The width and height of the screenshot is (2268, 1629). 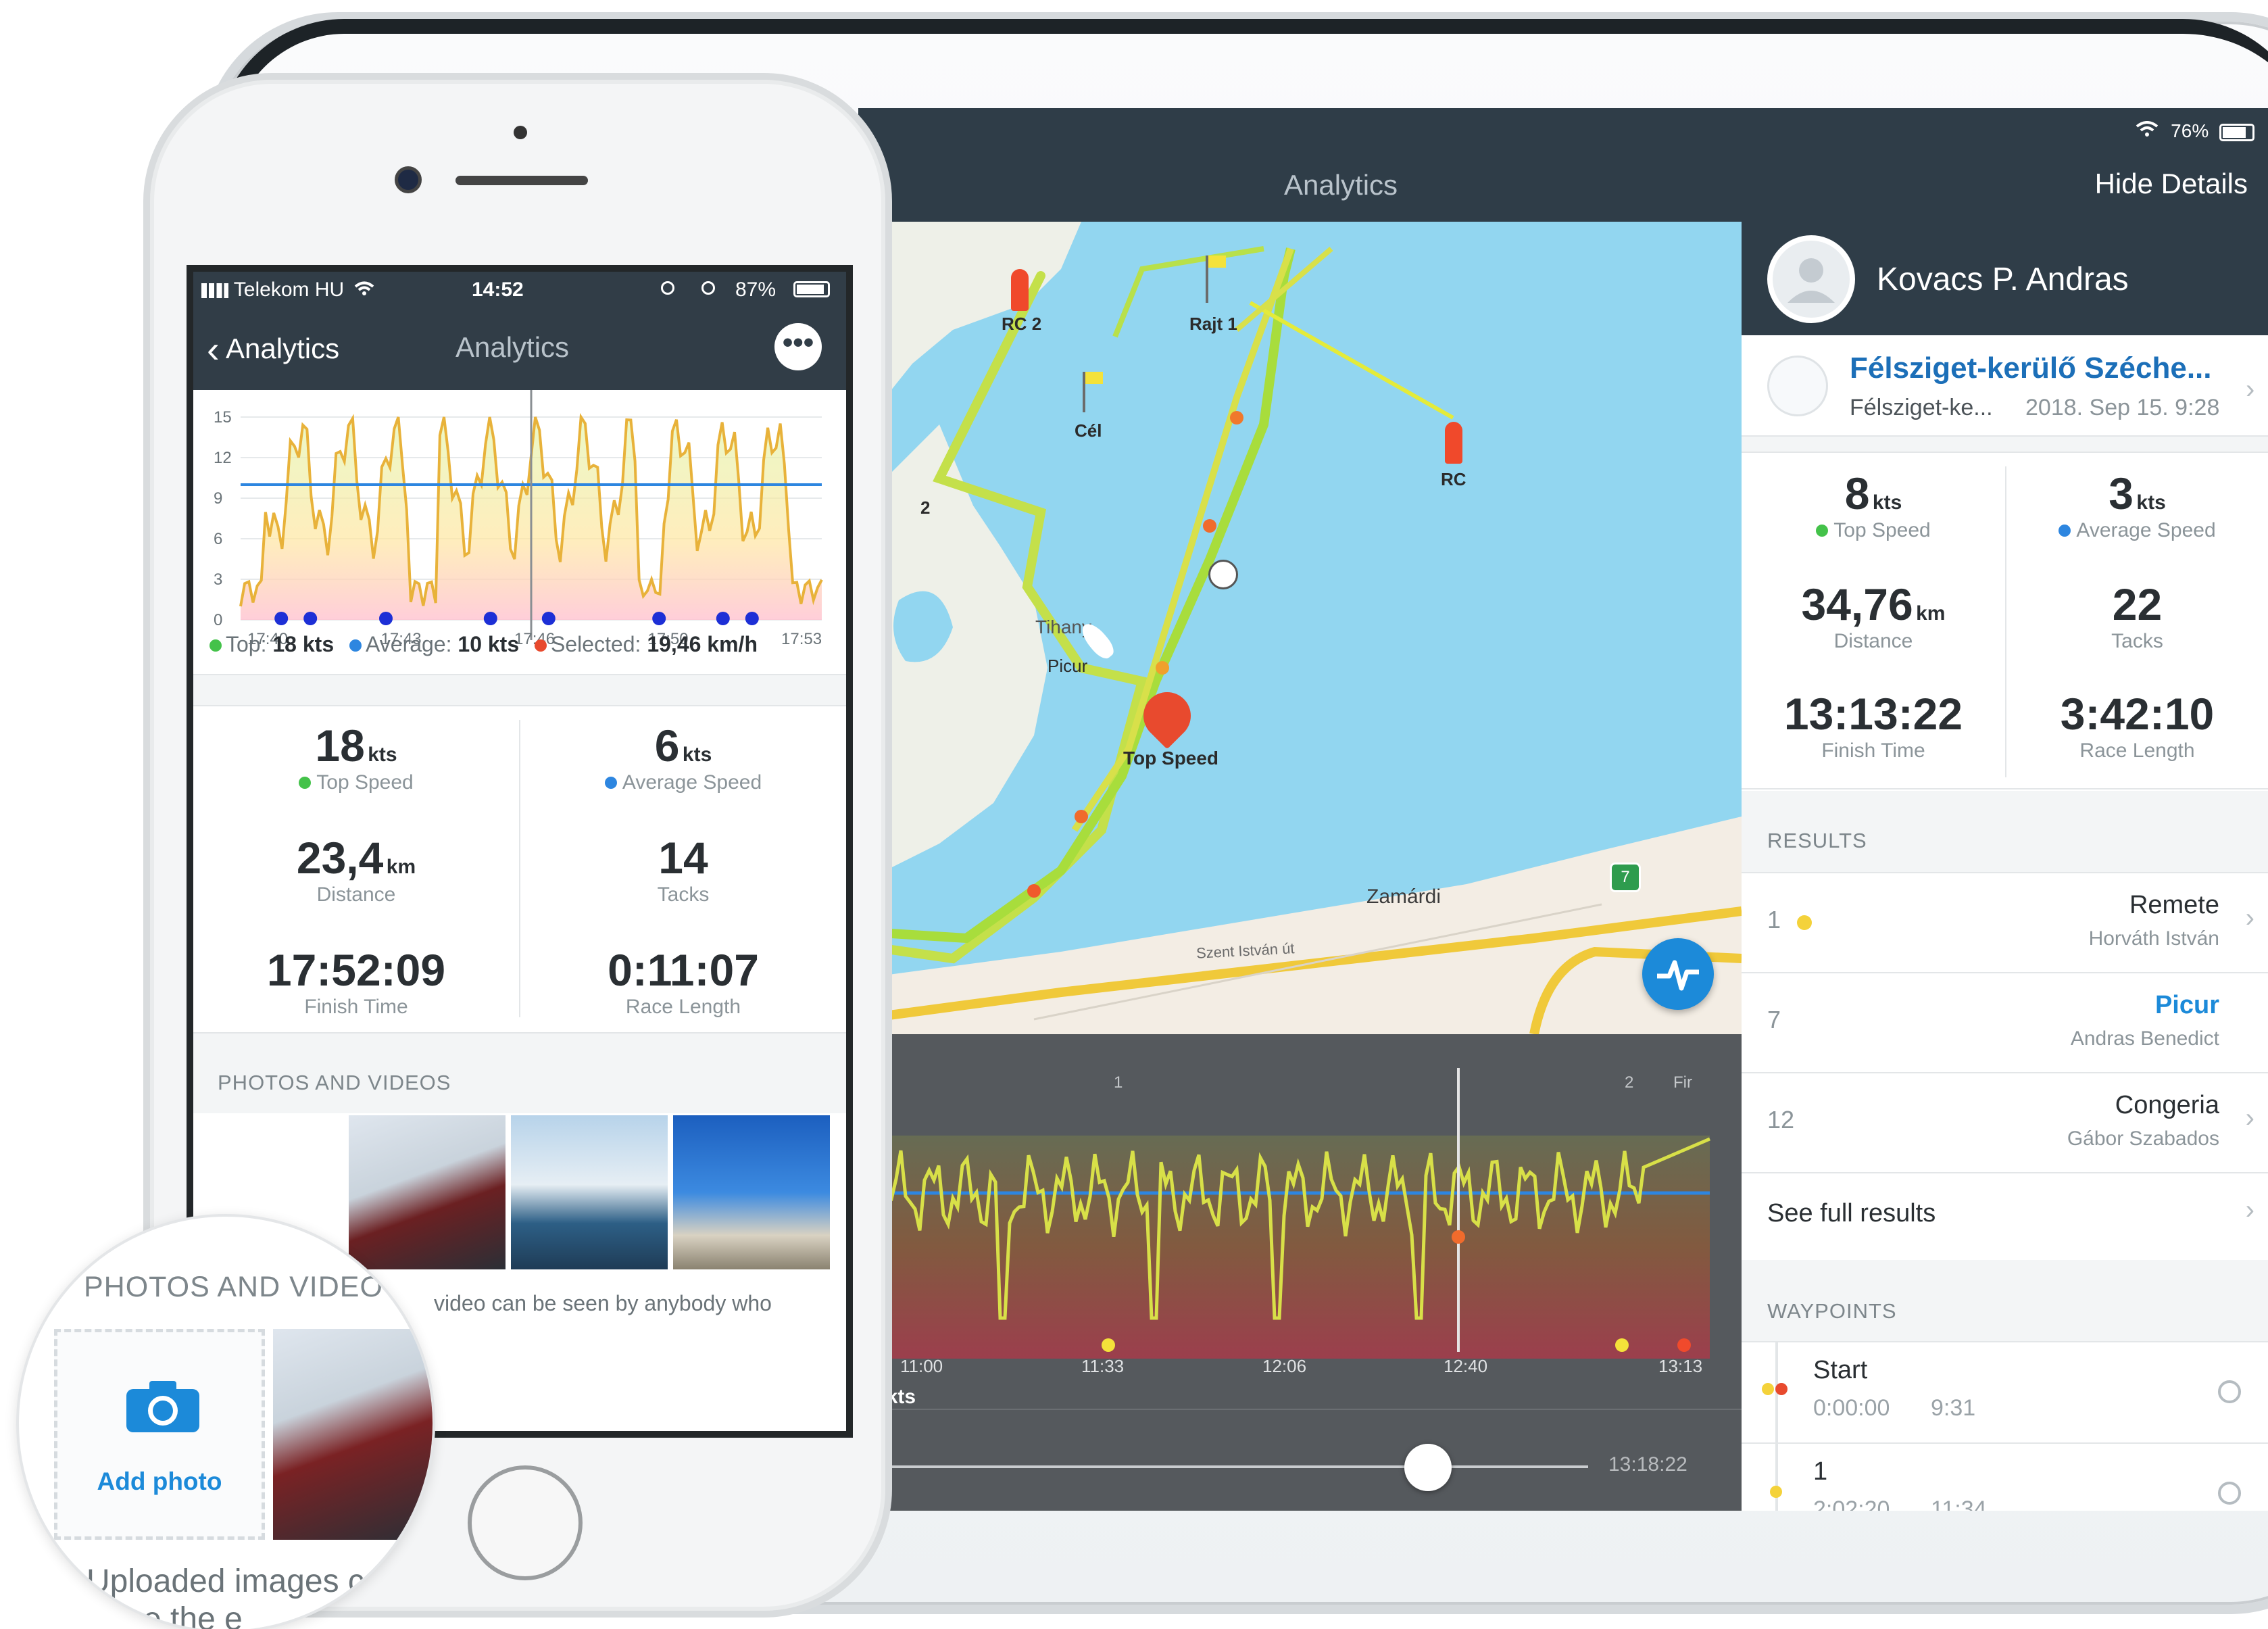 I want to click on legend-avg-label: Average:, so click(x=409, y=644).